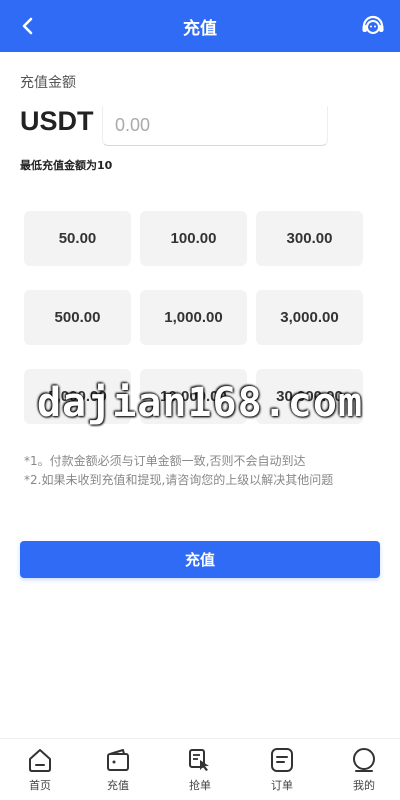  I want to click on tab-grab-order: 抢单, so click(200, 770).